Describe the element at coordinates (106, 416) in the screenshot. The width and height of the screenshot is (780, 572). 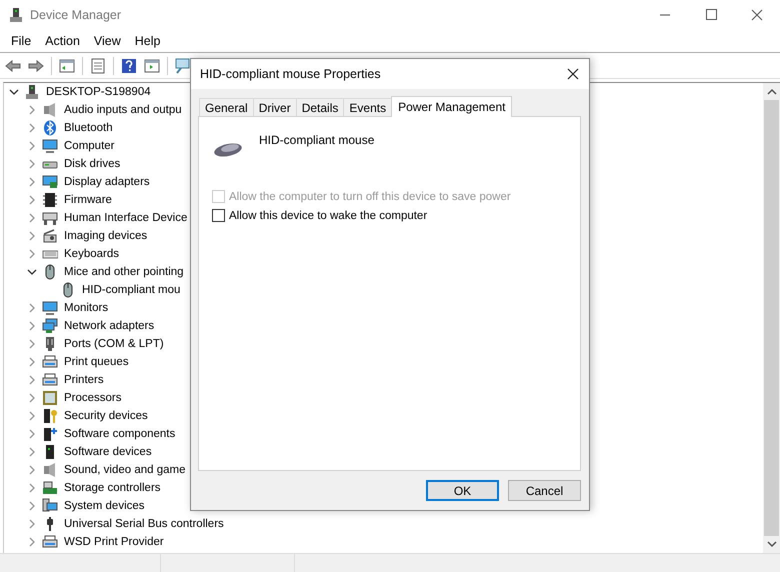
I see `tree-item: Security devices` at that location.